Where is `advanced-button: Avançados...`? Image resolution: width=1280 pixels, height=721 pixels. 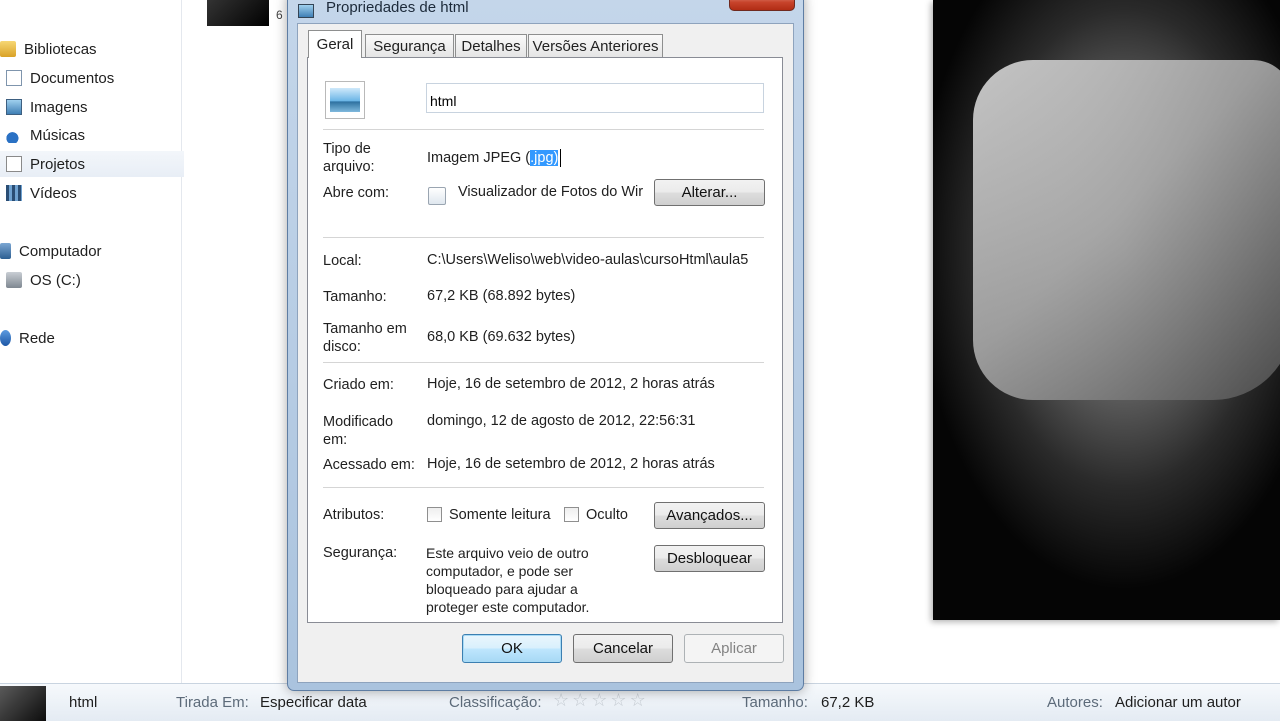 advanced-button: Avançados... is located at coordinates (709, 515).